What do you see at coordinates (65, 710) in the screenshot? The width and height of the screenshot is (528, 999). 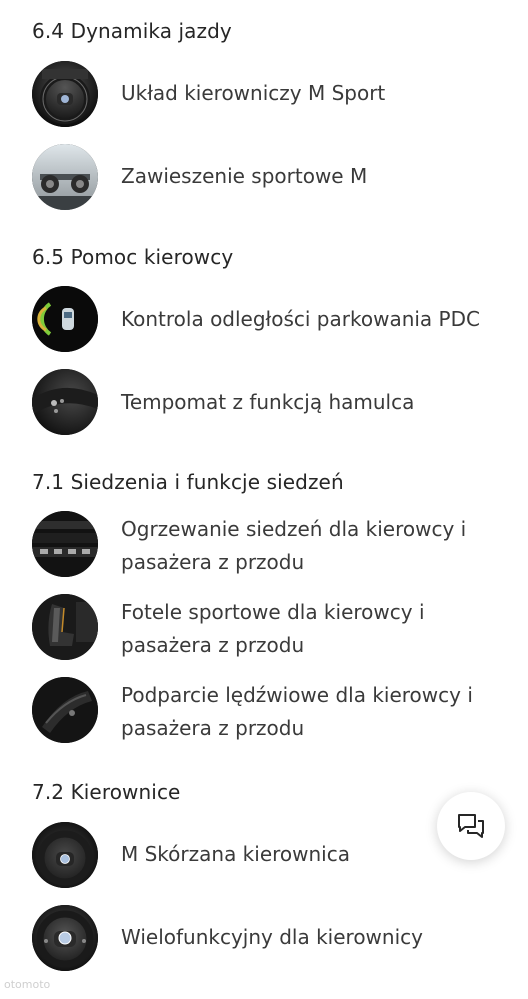 I see `lumbar-support-icon` at bounding box center [65, 710].